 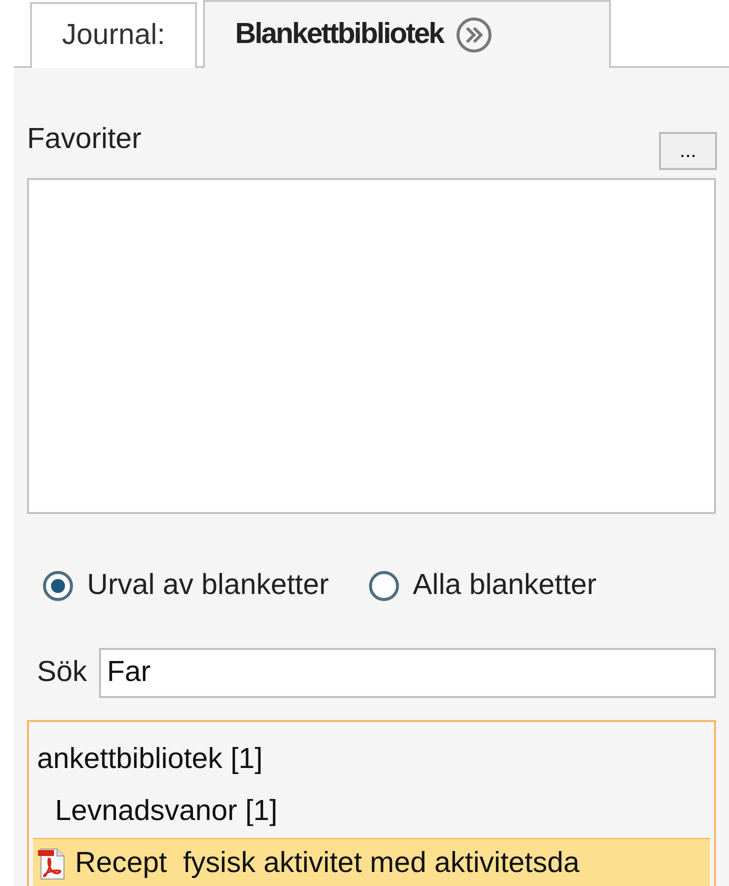 I want to click on double-chevron-icon, so click(x=474, y=35).